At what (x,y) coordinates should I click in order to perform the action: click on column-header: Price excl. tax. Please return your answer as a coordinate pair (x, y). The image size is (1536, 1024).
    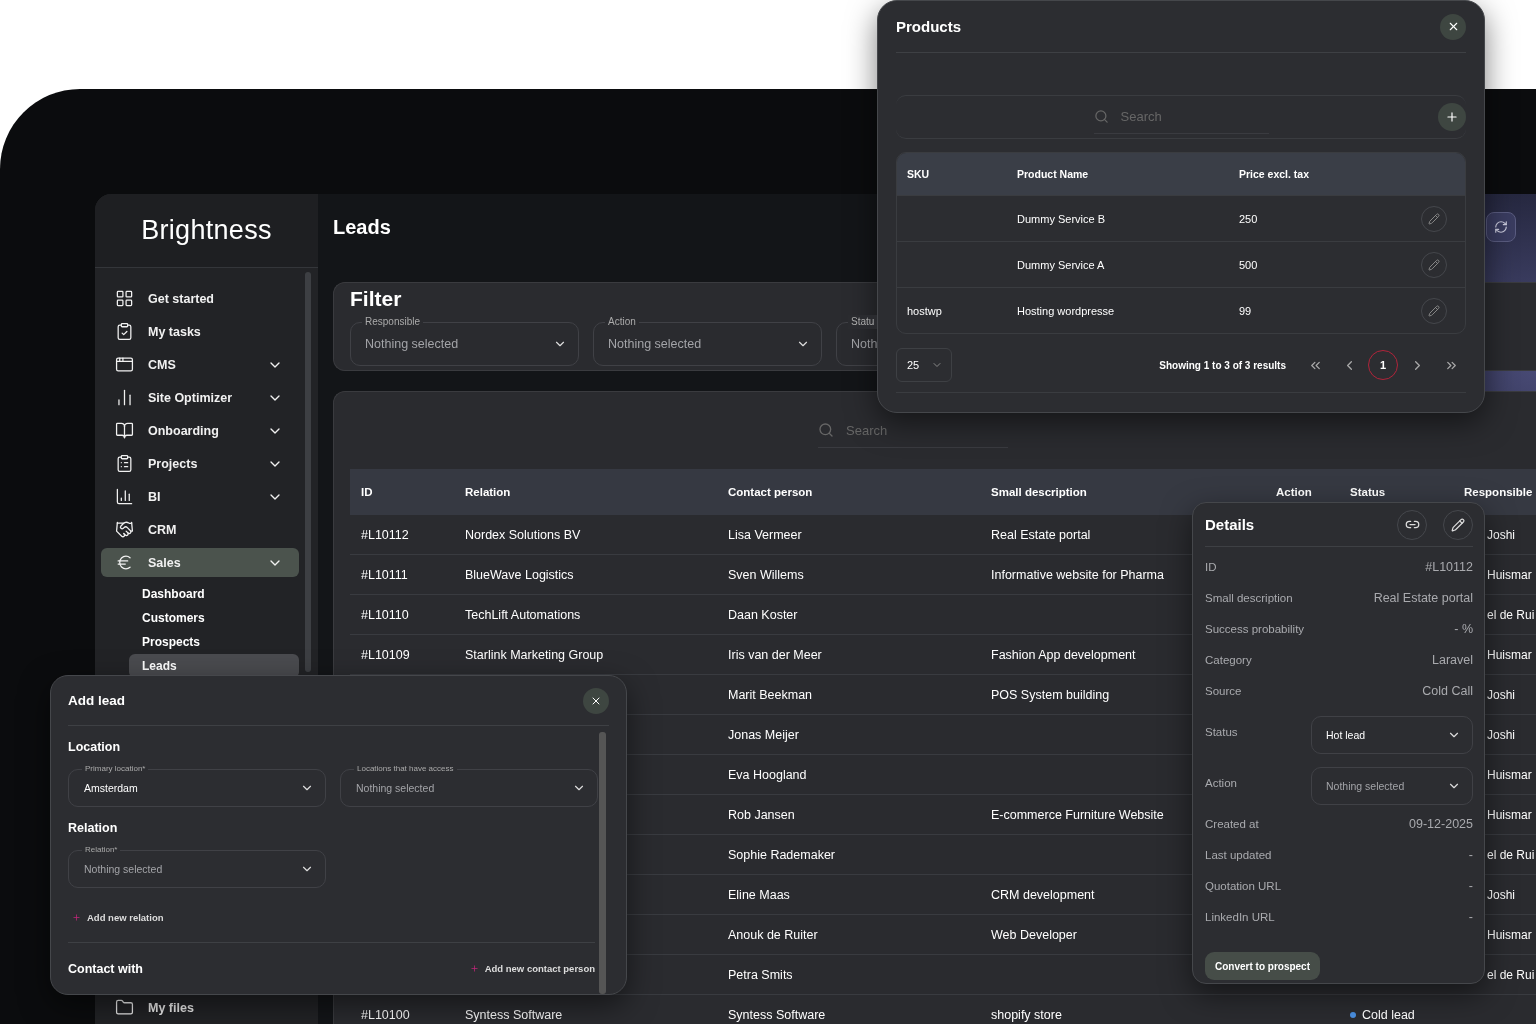
    Looking at the image, I should click on (1325, 174).